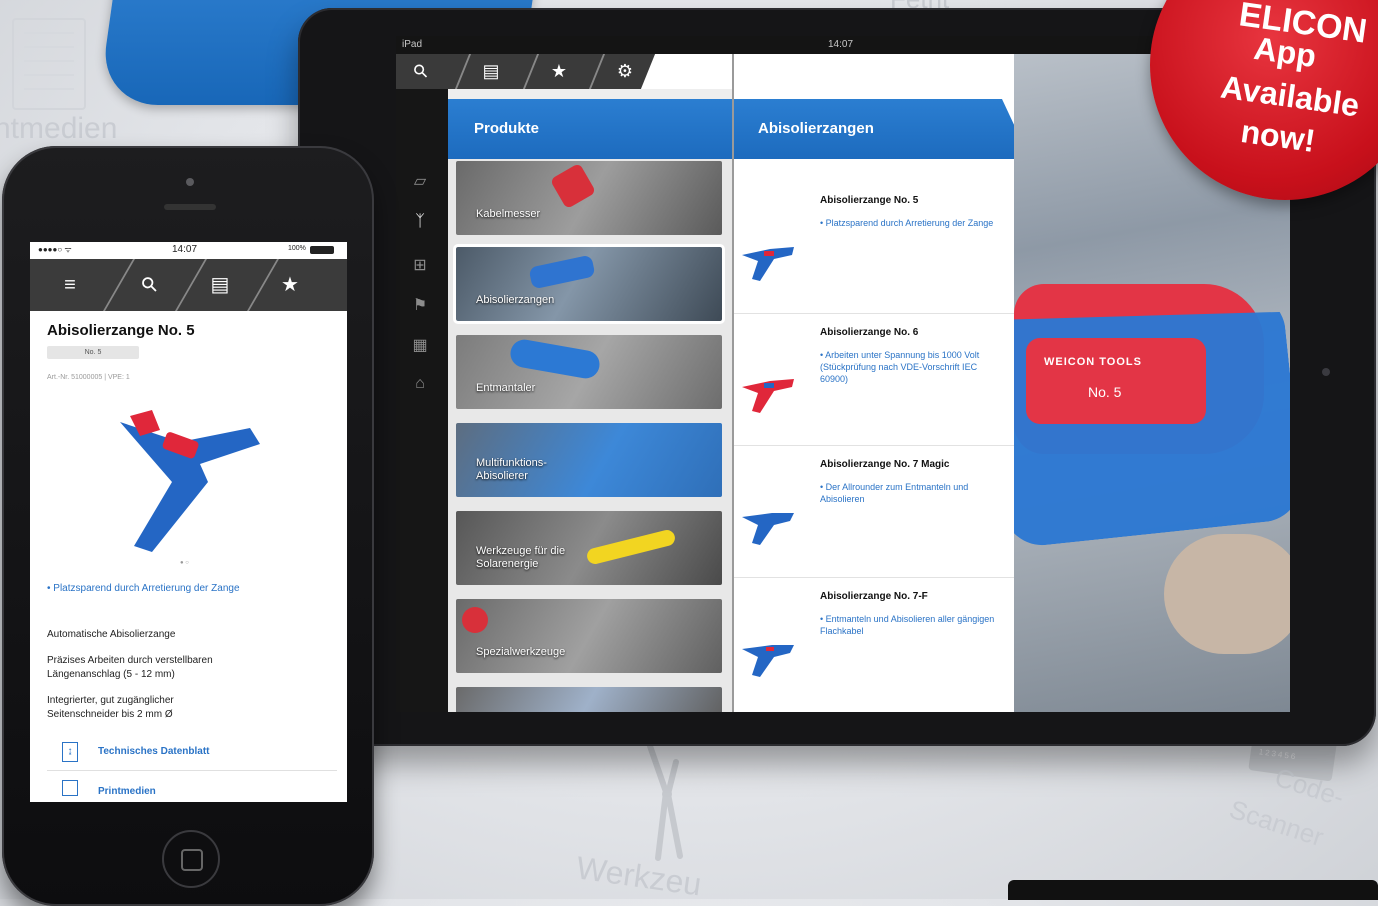 The image size is (1378, 906). What do you see at coordinates (625, 71) in the screenshot?
I see `gear-icon: ⚙` at bounding box center [625, 71].